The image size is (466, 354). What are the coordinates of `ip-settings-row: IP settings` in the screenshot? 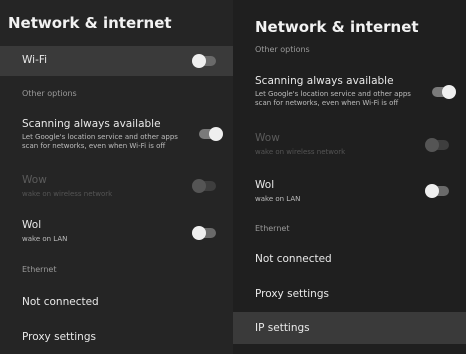 It's located at (349, 328).